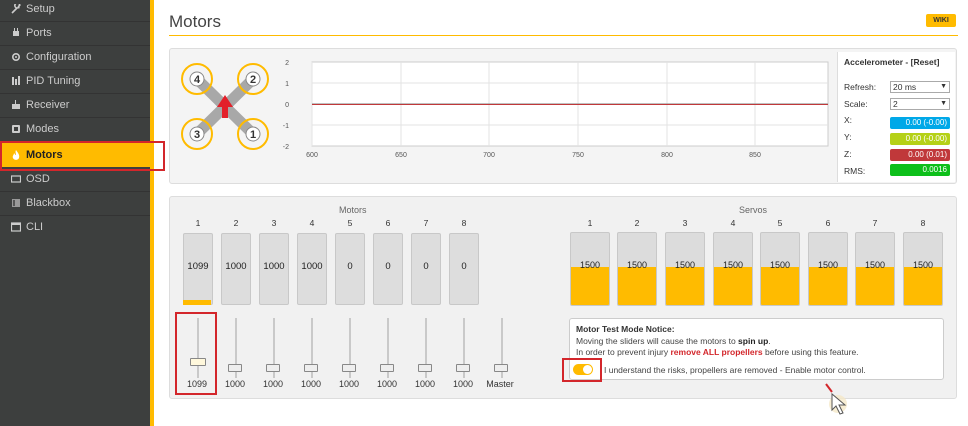  I want to click on motor-number: 2, so click(236, 223).